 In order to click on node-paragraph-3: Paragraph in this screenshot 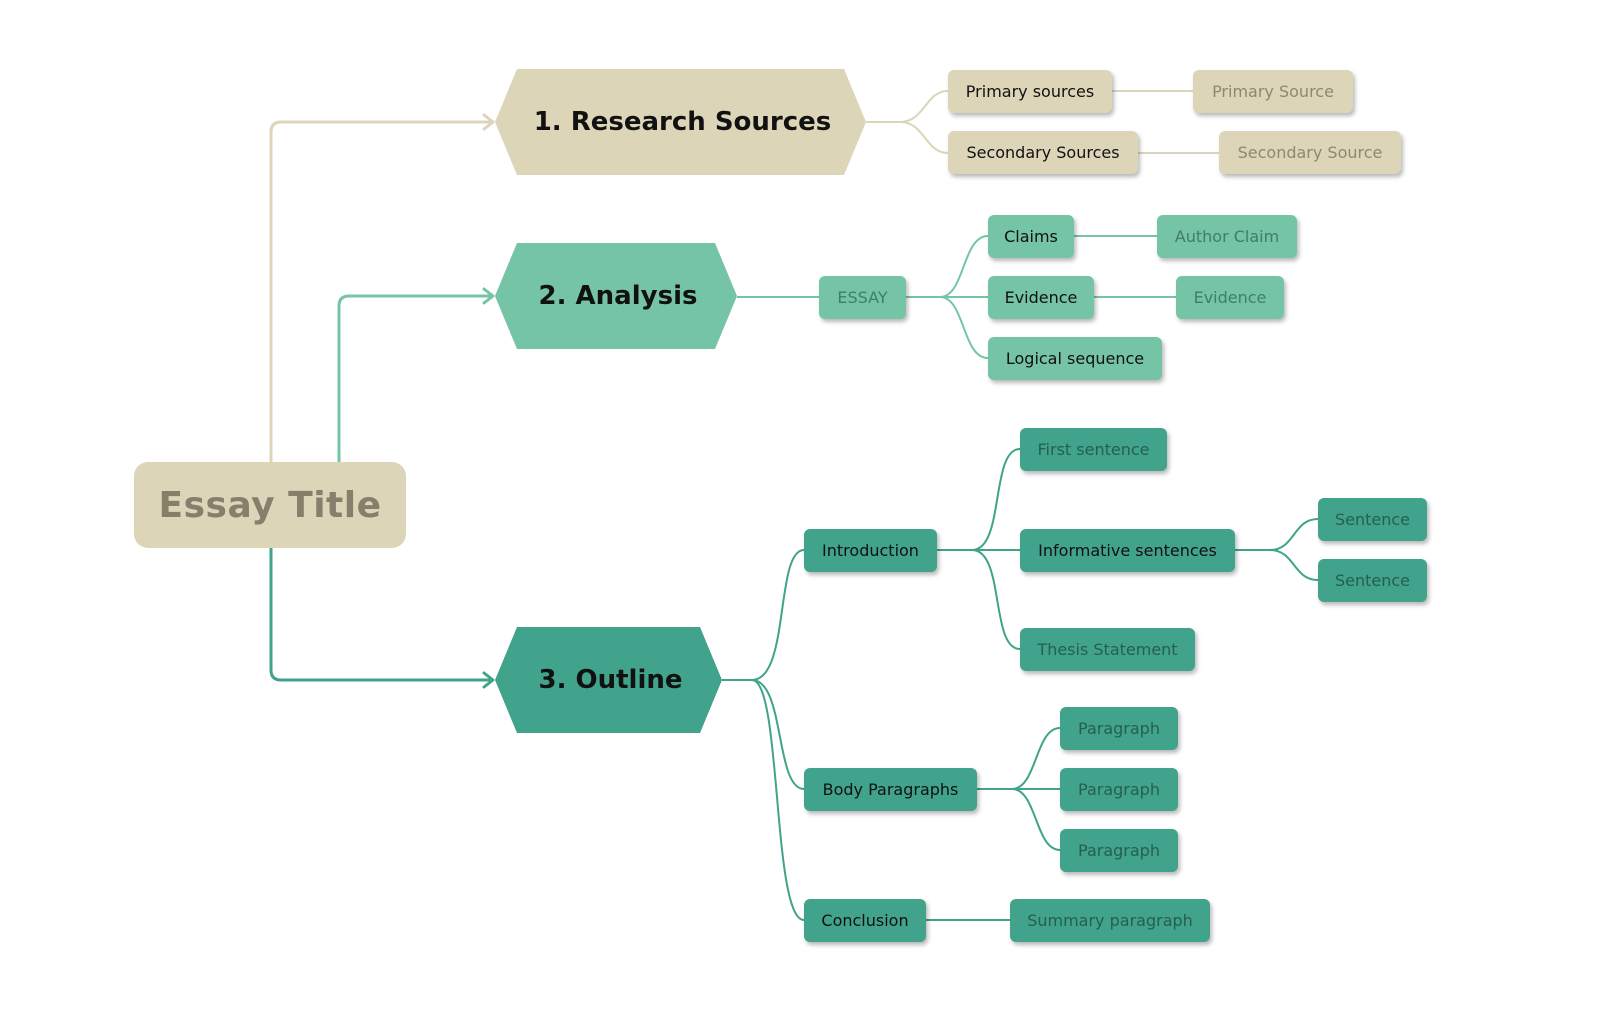, I will do `click(1119, 850)`.